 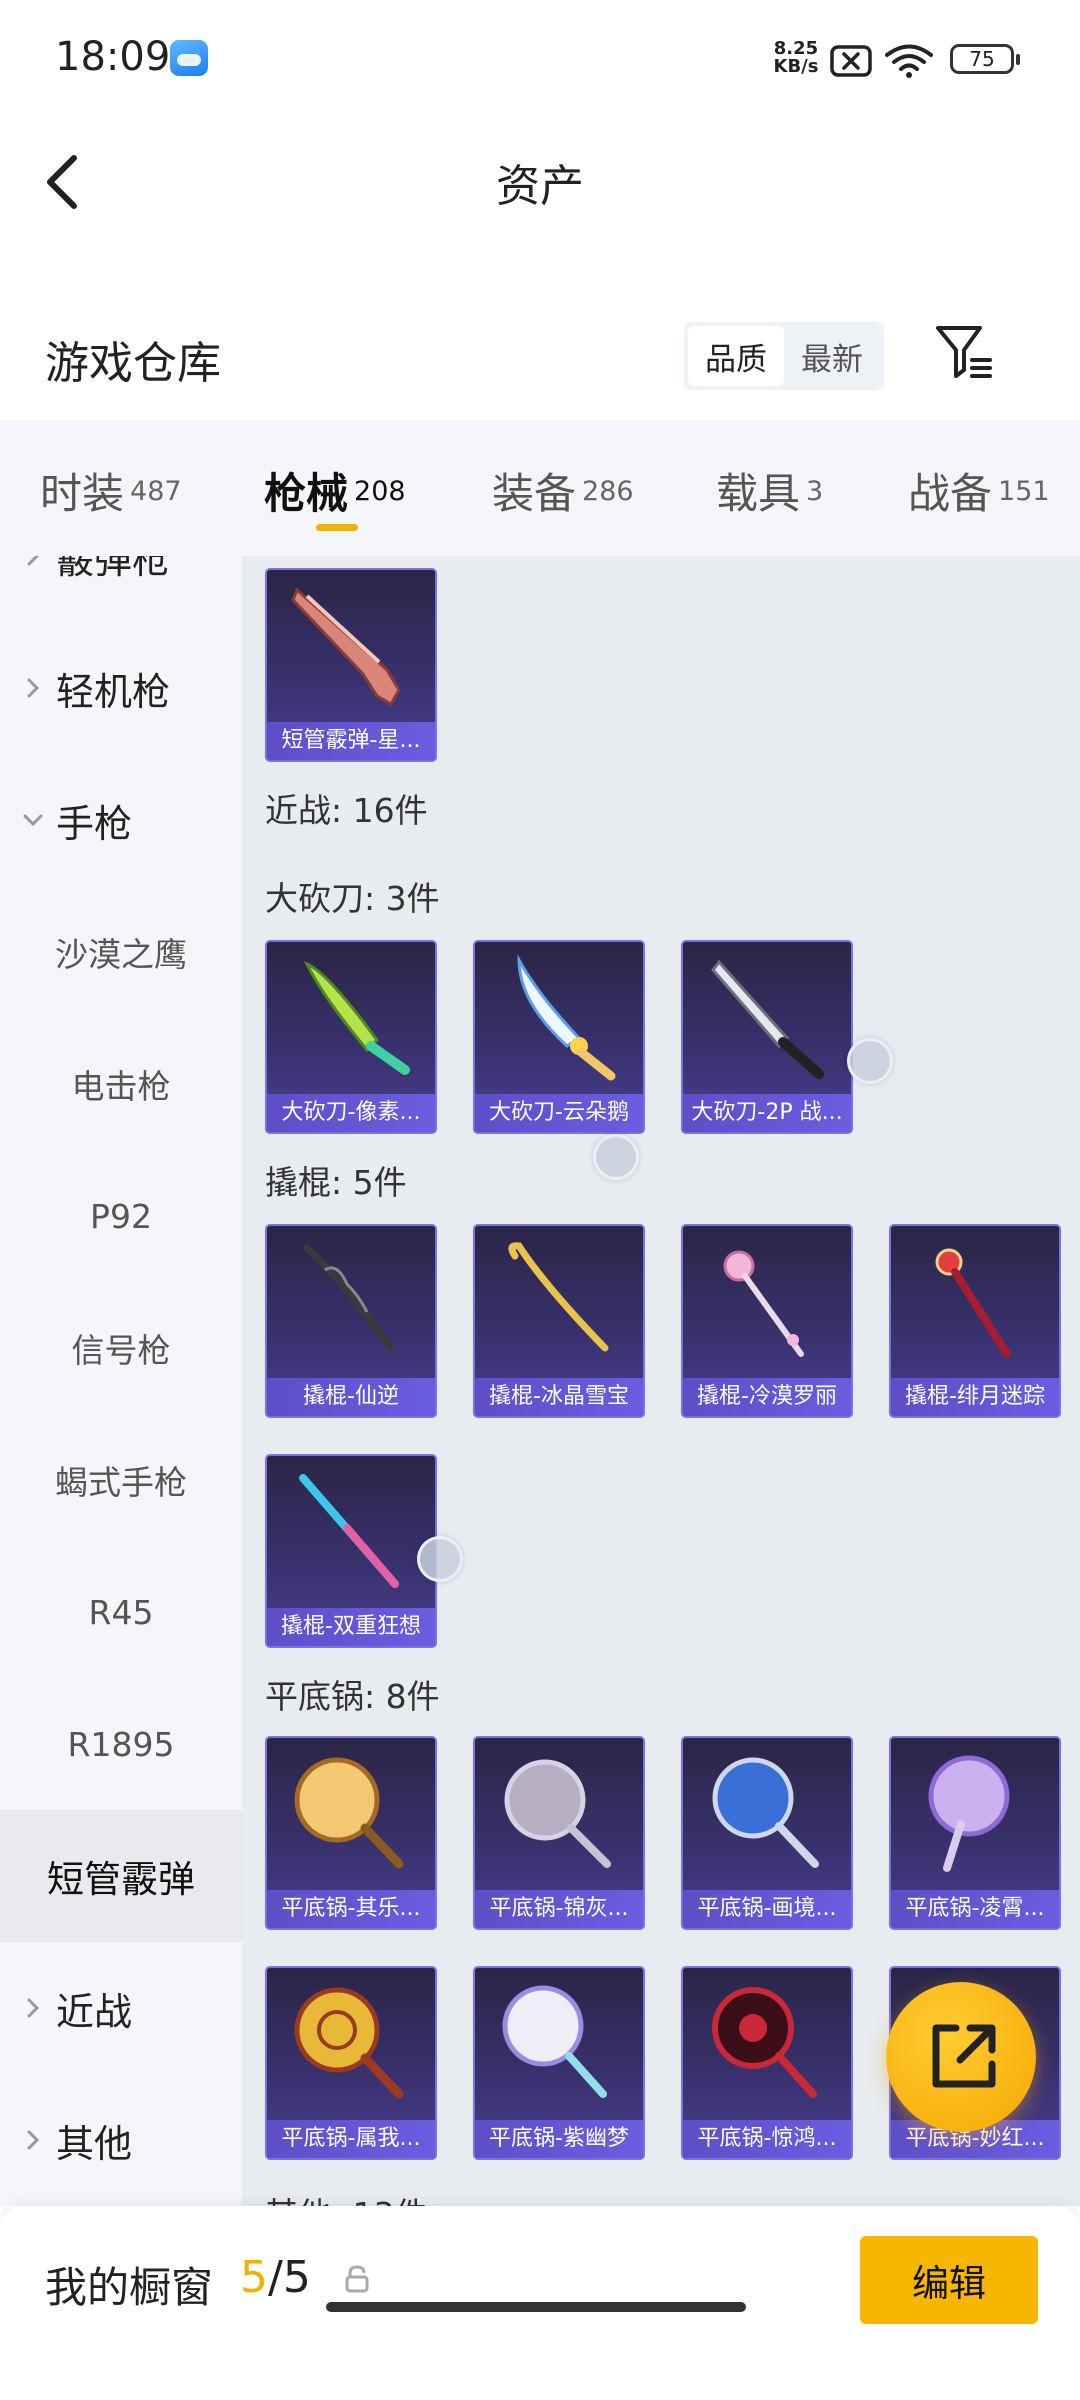 What do you see at coordinates (851, 61) in the screenshot?
I see `sim-off-icon` at bounding box center [851, 61].